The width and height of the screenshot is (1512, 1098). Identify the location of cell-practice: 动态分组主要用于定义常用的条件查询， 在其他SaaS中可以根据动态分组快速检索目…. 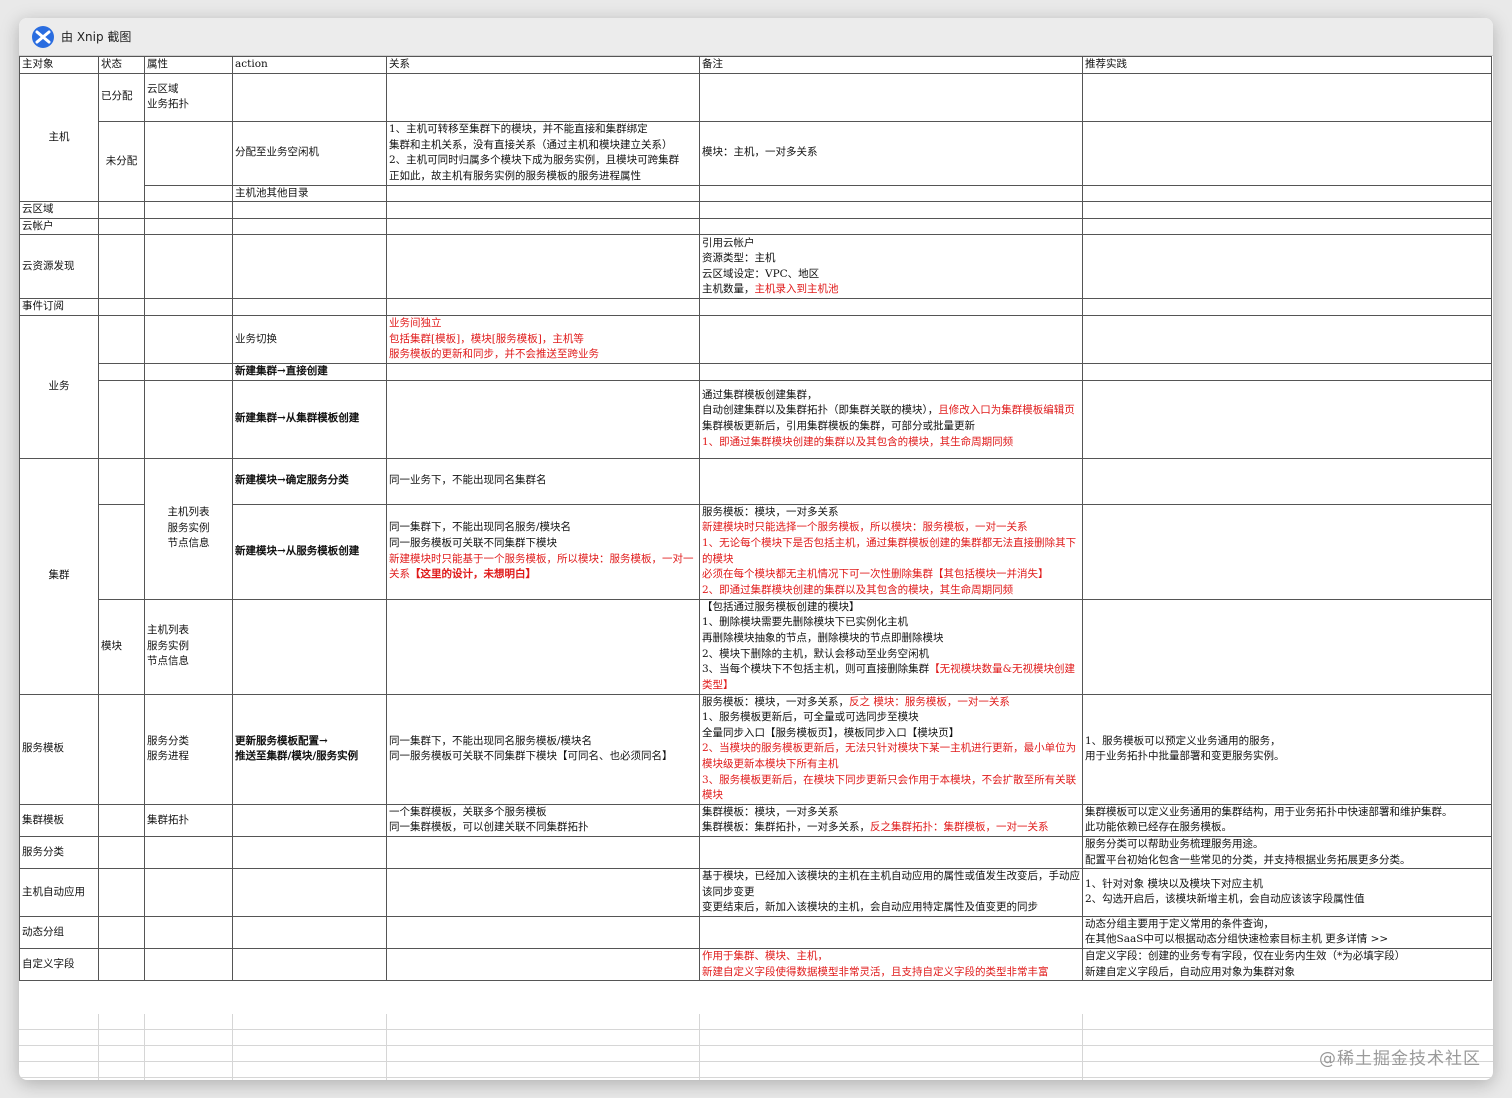
(1287, 932).